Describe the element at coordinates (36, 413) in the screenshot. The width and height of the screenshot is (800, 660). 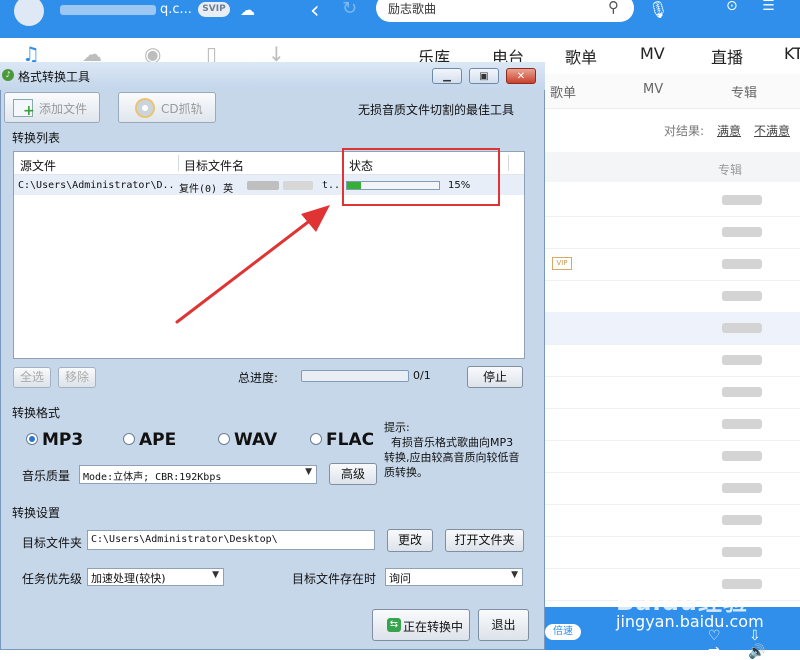
I see `format-section-label: 转换格式` at that location.